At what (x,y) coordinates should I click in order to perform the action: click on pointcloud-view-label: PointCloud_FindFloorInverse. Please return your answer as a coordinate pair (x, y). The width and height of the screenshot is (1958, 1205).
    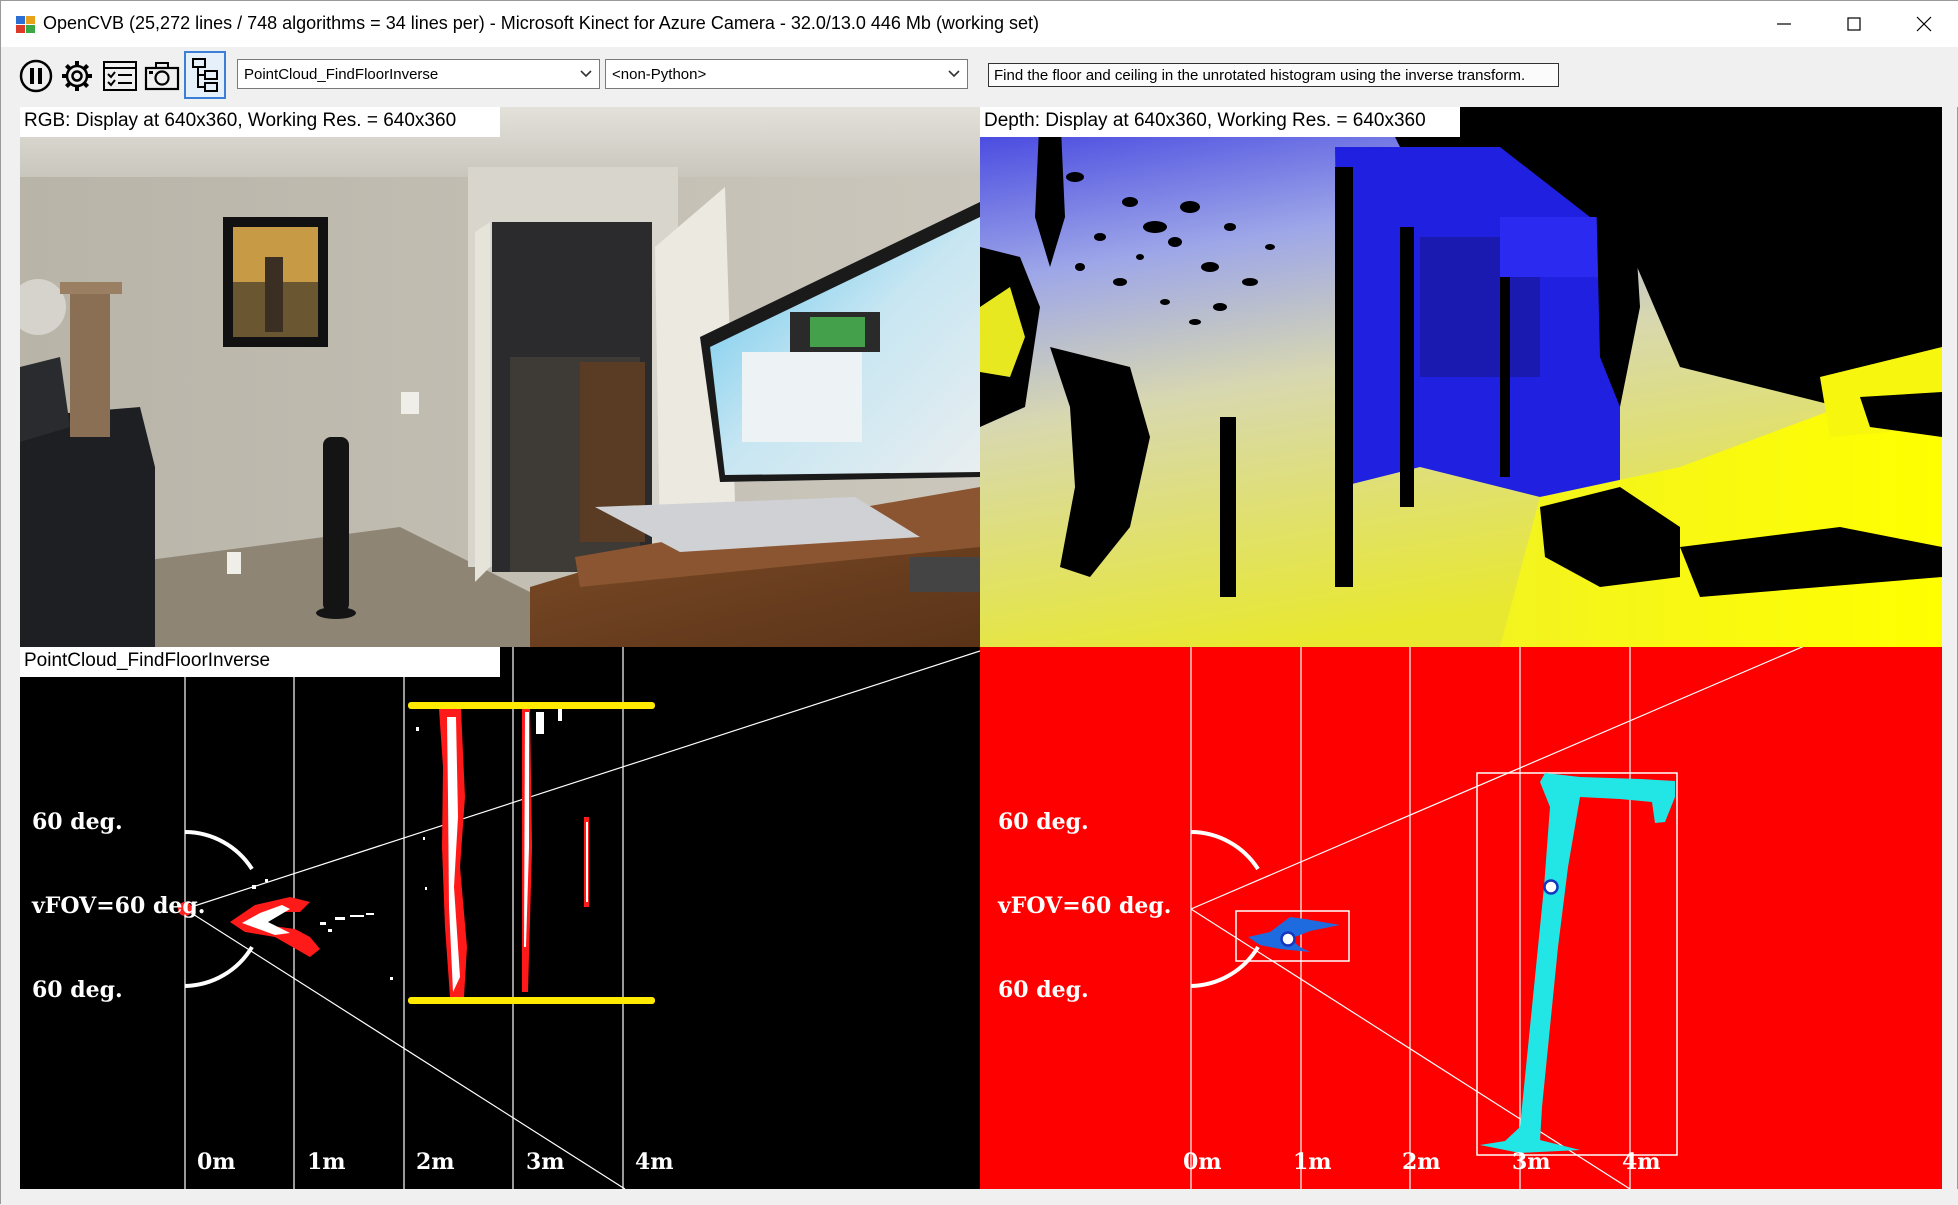
    Looking at the image, I should click on (260, 662).